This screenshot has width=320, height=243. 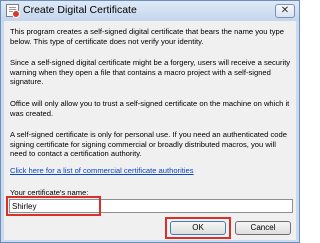 I want to click on cancel-button: Cancel, so click(x=263, y=228).